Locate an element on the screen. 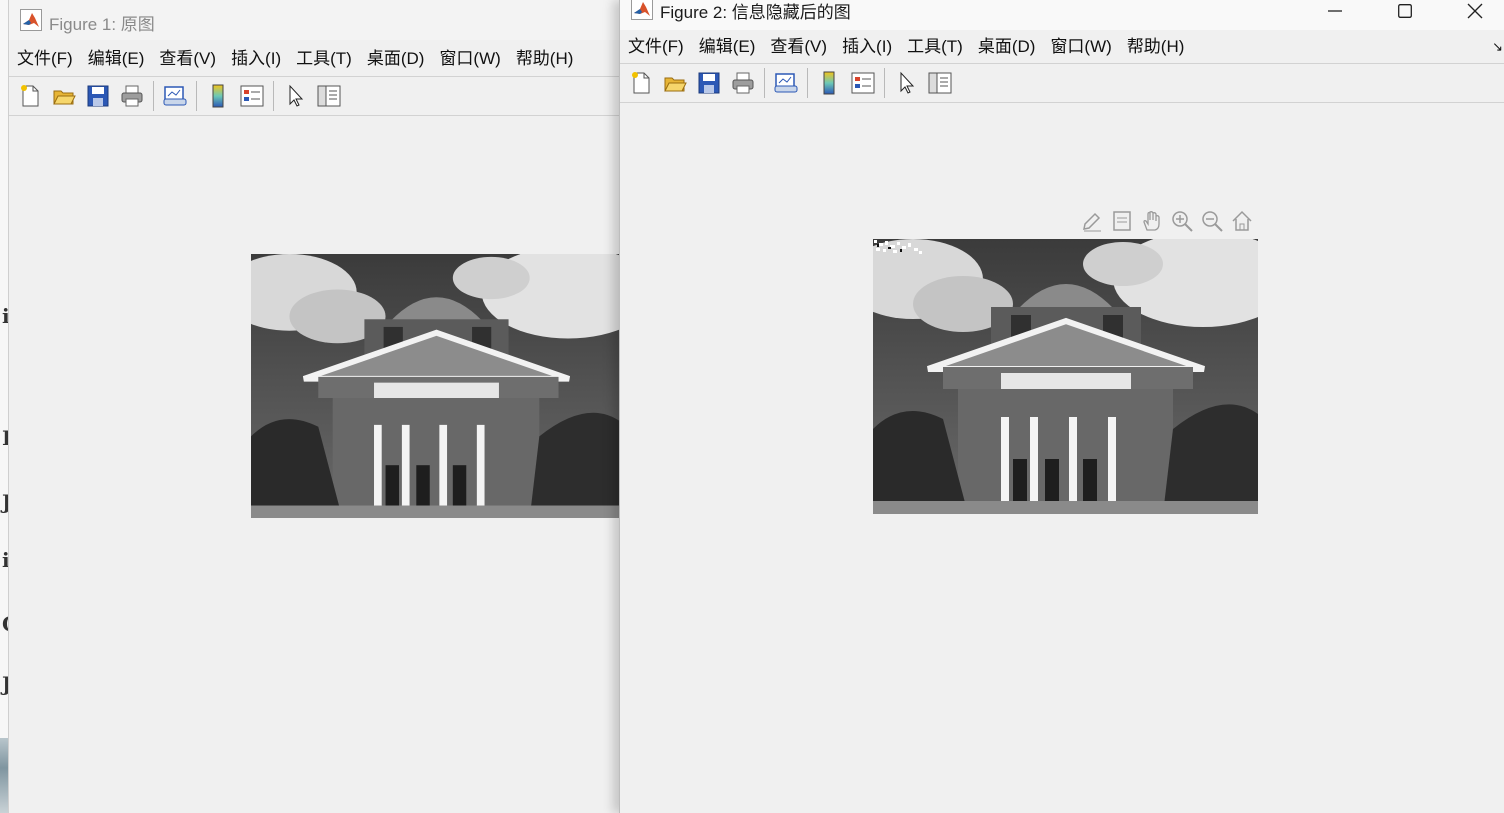 The width and height of the screenshot is (1504, 813). minimize-icon is located at coordinates (1335, 11).